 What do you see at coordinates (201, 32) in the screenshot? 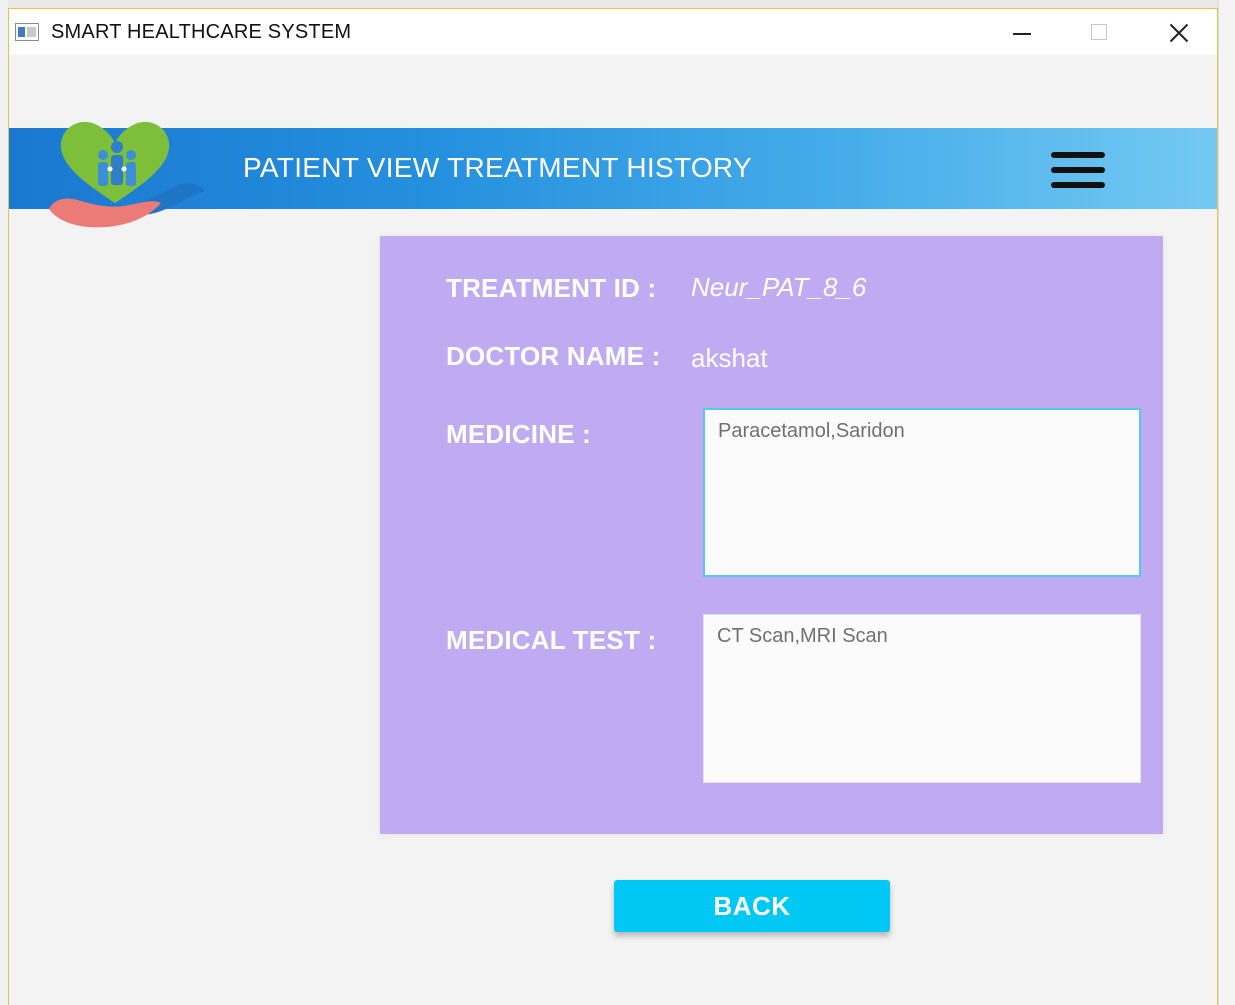
I see `window-title: SMART HEALTHCARE SYSTEM` at bounding box center [201, 32].